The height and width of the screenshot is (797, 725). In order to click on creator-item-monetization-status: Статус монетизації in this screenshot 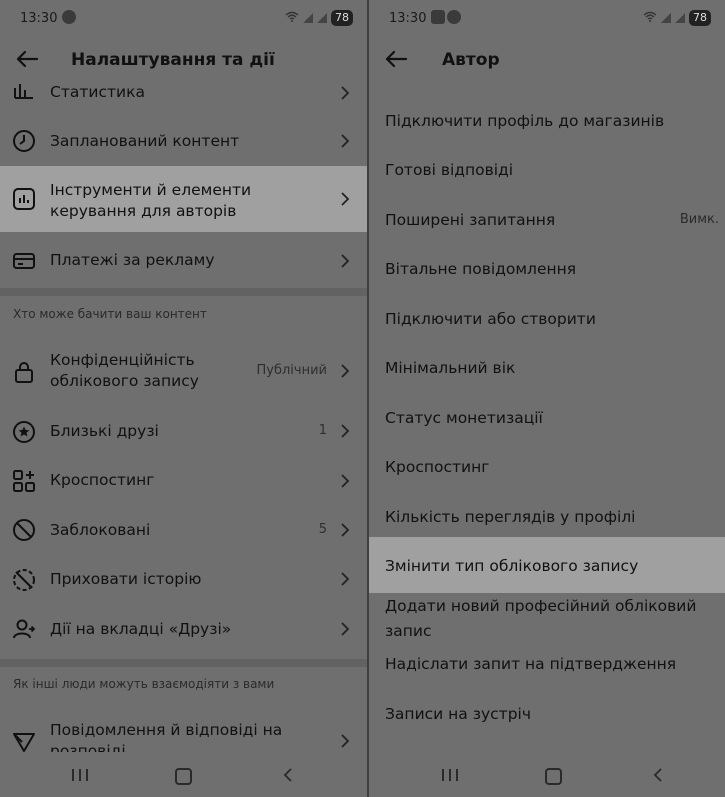, I will do `click(547, 418)`.